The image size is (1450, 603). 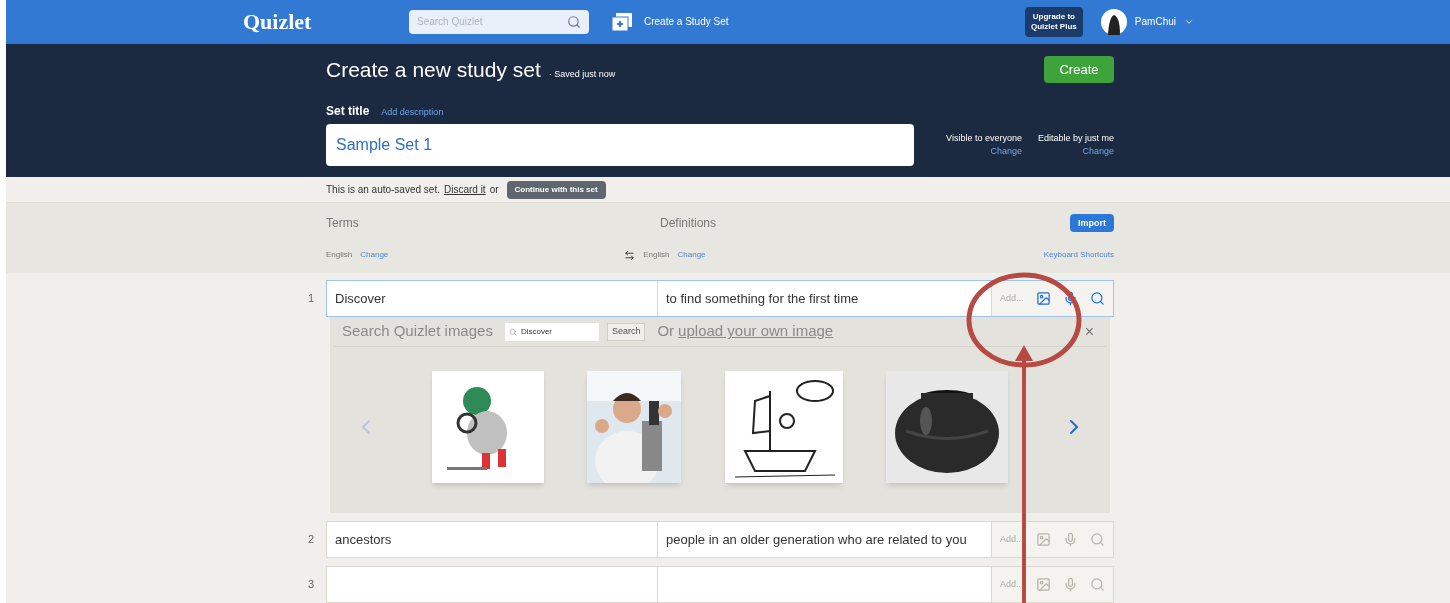 What do you see at coordinates (670, 21) in the screenshot?
I see `create-set-link: Create a Study Set` at bounding box center [670, 21].